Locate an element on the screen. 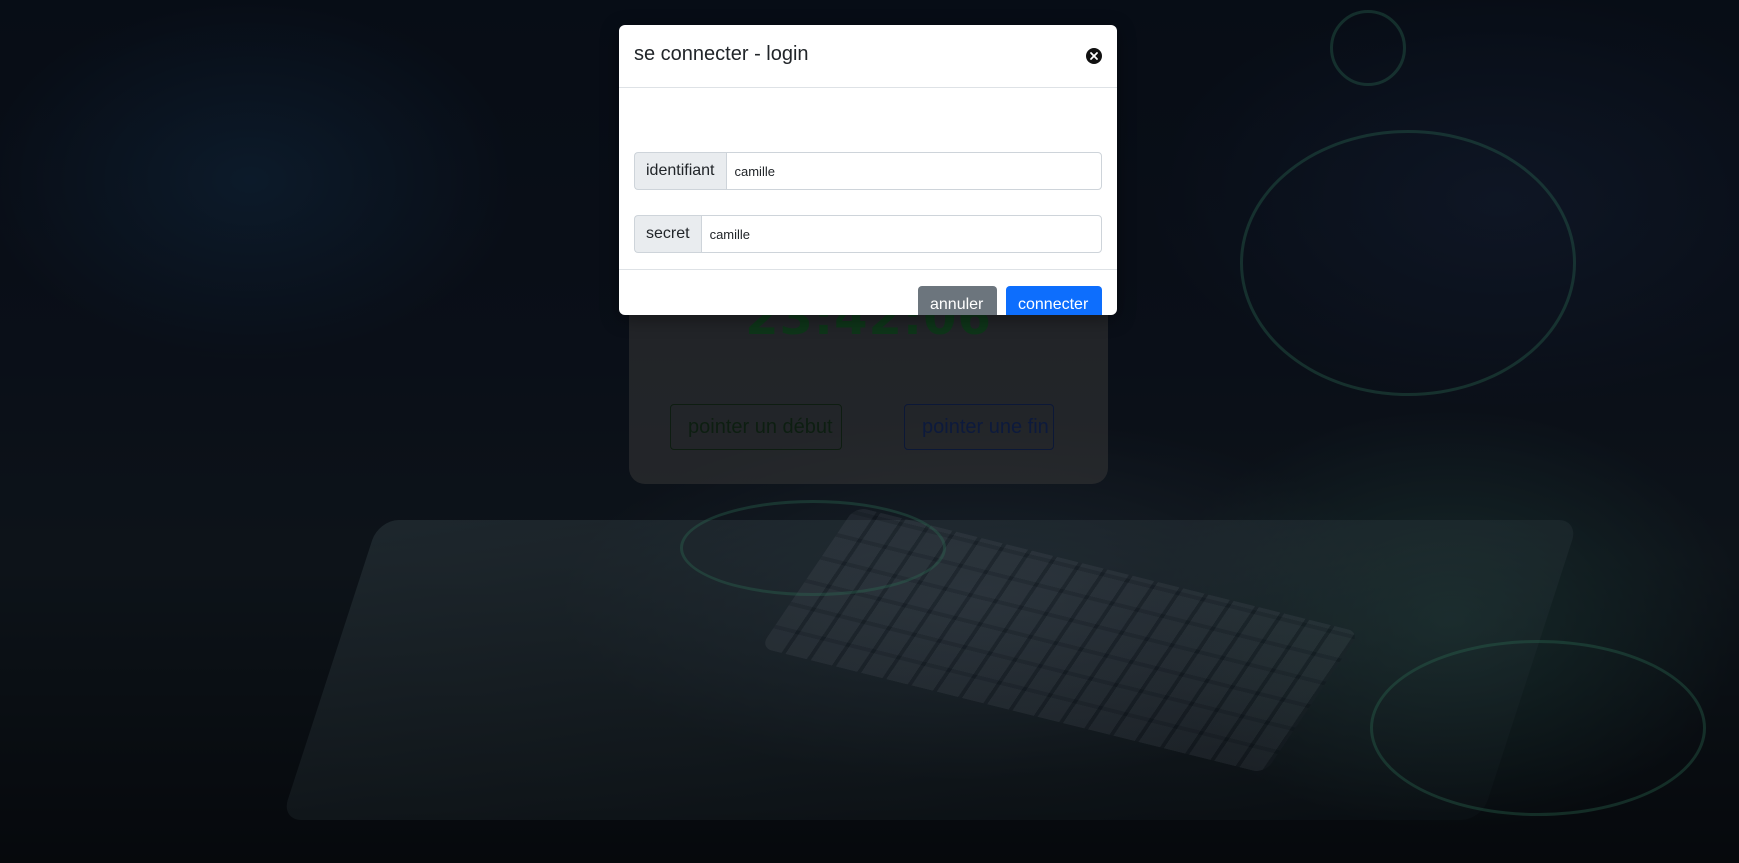 This screenshot has height=863, width=1739. username-group: identifiant is located at coordinates (868, 171).